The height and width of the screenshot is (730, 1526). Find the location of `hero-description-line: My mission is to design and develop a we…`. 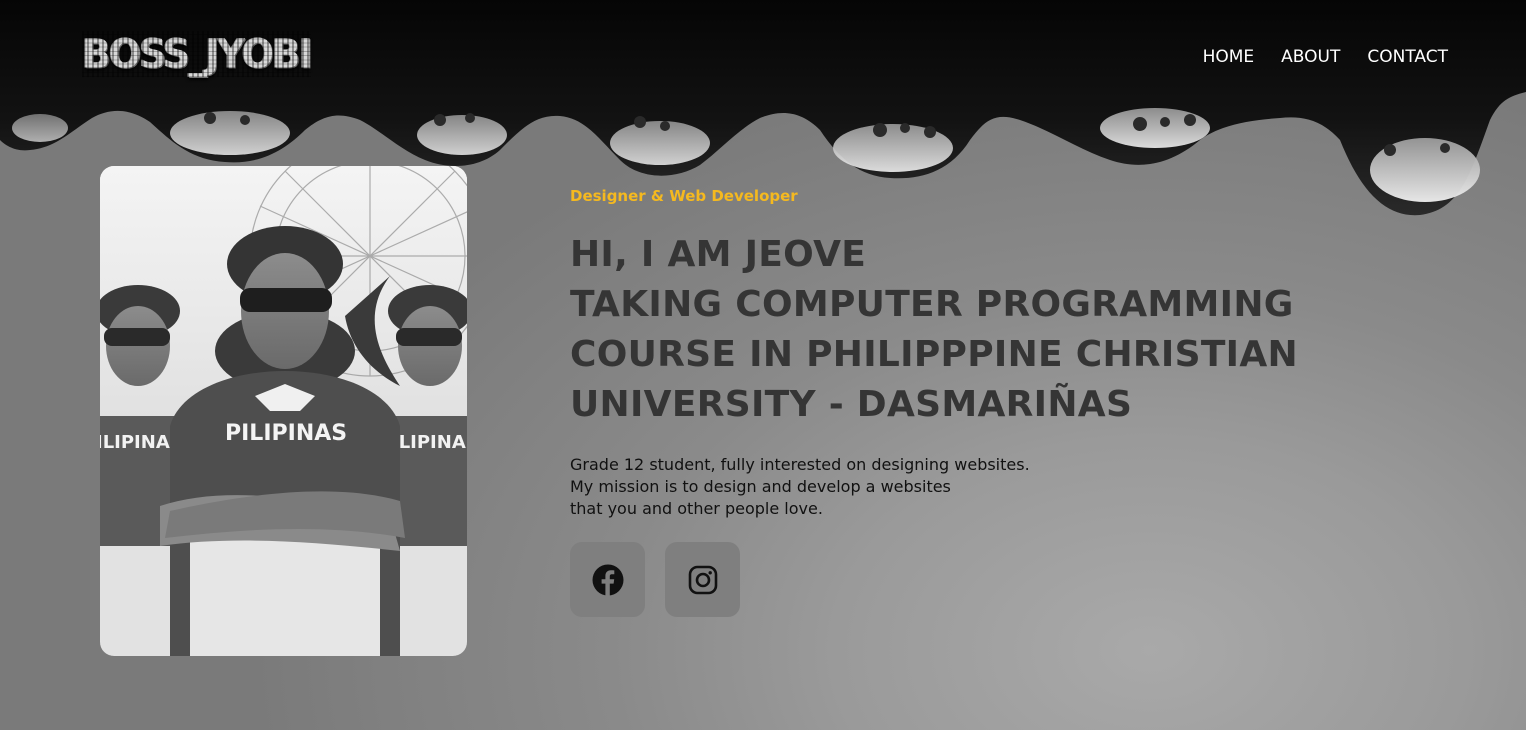

hero-description-line: My mission is to design and develop a we… is located at coordinates (760, 486).